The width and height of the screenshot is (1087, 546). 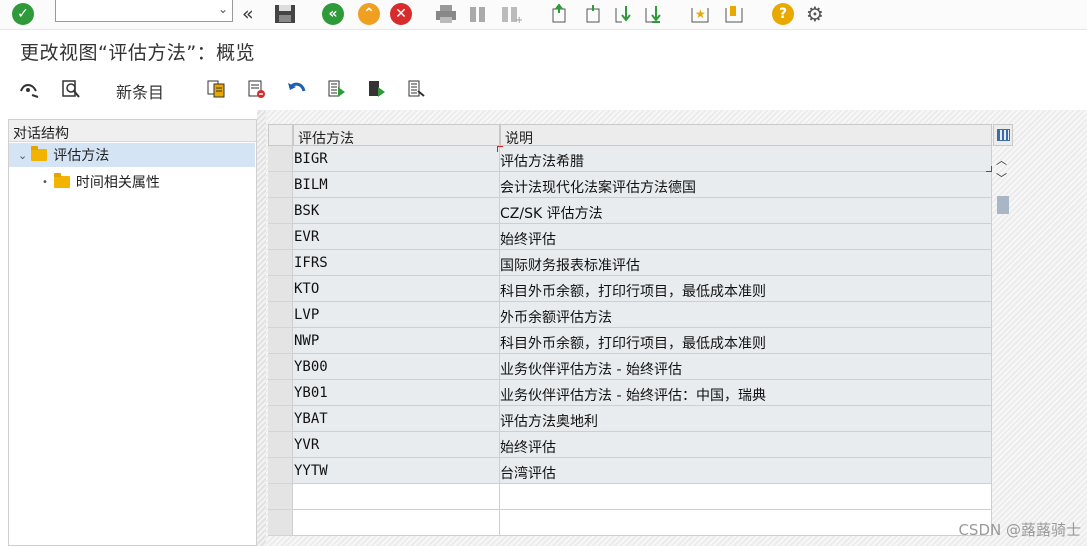 I want to click on column-header-valuation-method: 评估方法, so click(x=396, y=135).